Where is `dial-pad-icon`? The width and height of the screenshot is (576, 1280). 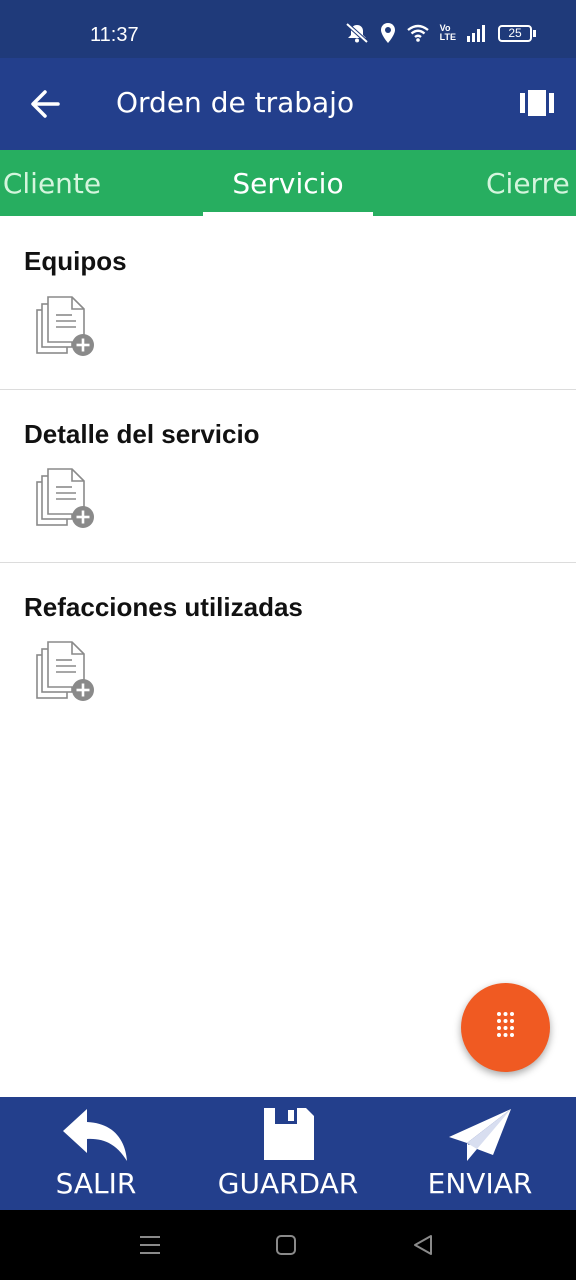
dial-pad-icon is located at coordinates (505, 1024).